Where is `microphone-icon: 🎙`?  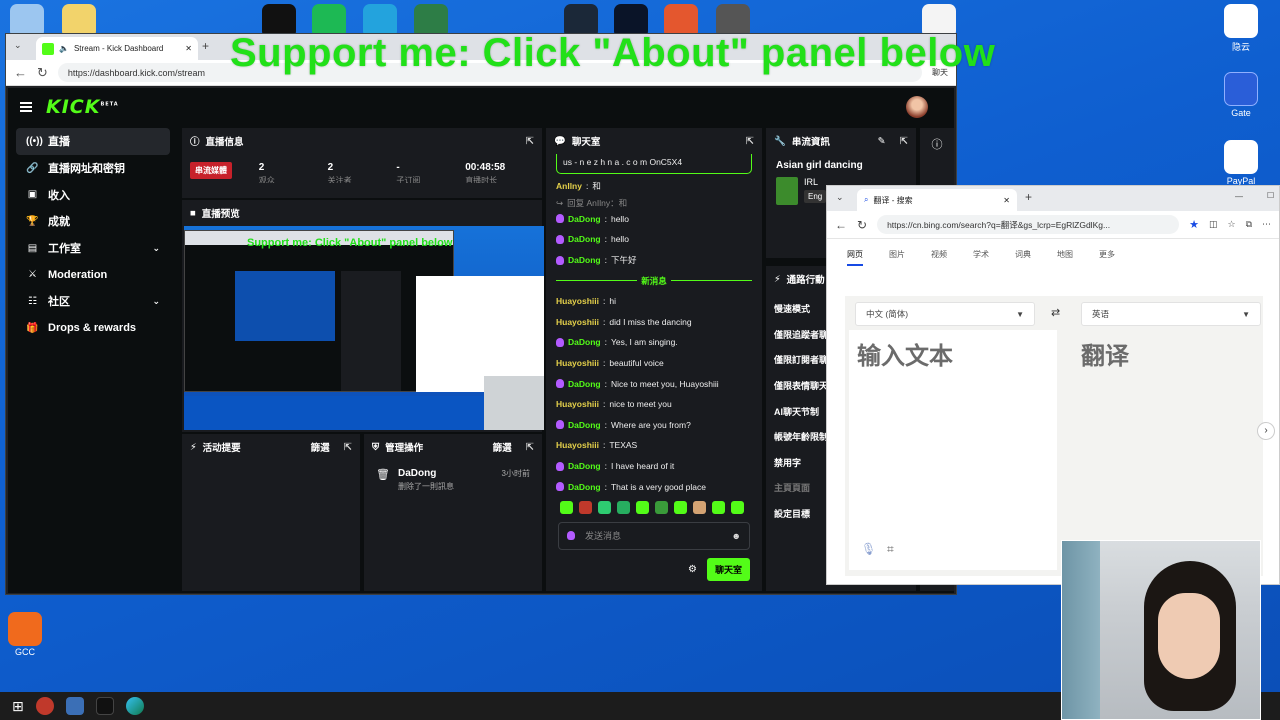
microphone-icon: 🎙 is located at coordinates (868, 549).